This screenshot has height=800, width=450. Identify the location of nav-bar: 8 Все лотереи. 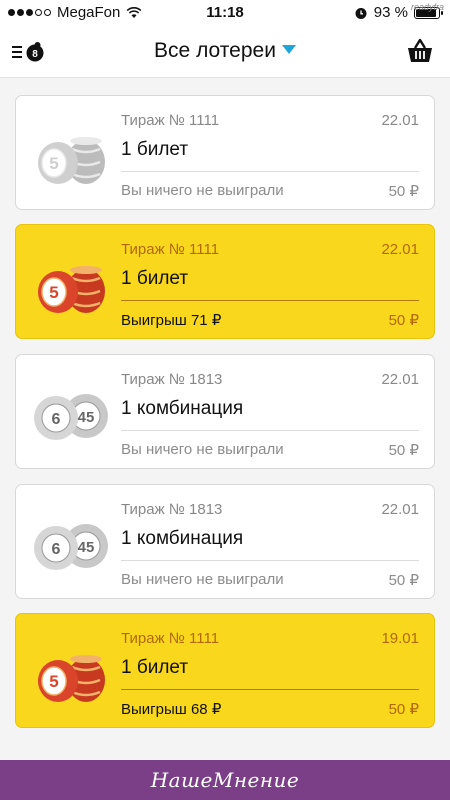
(225, 52).